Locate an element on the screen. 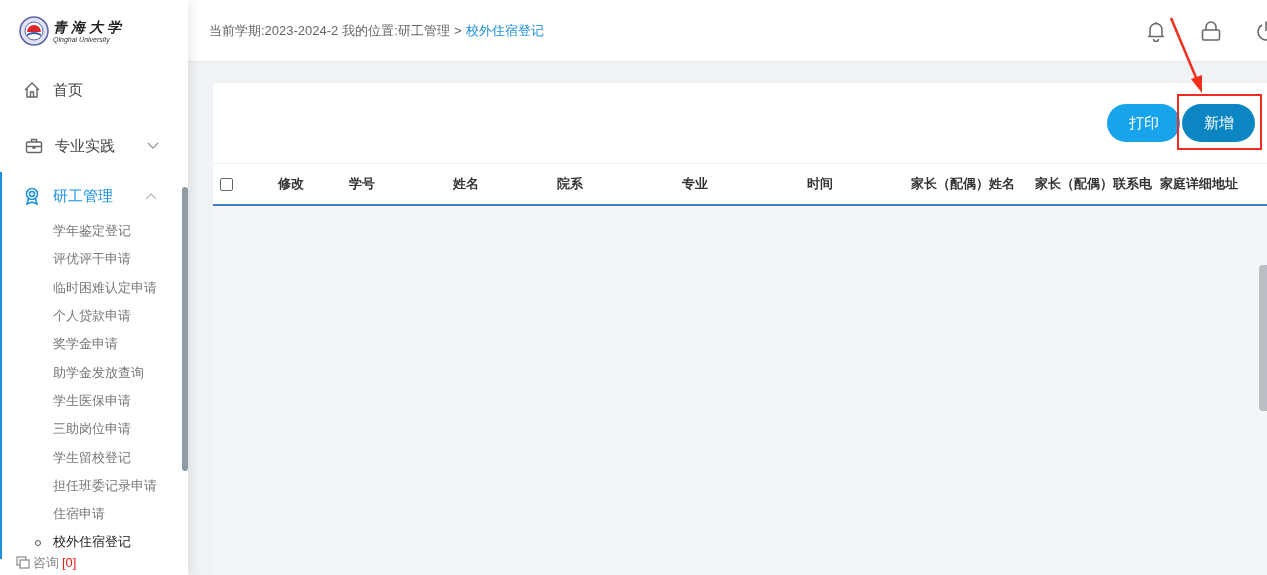 Image resolution: width=1267 pixels, height=575 pixels. sidebar-item: 专业实践 is located at coordinates (94, 146).